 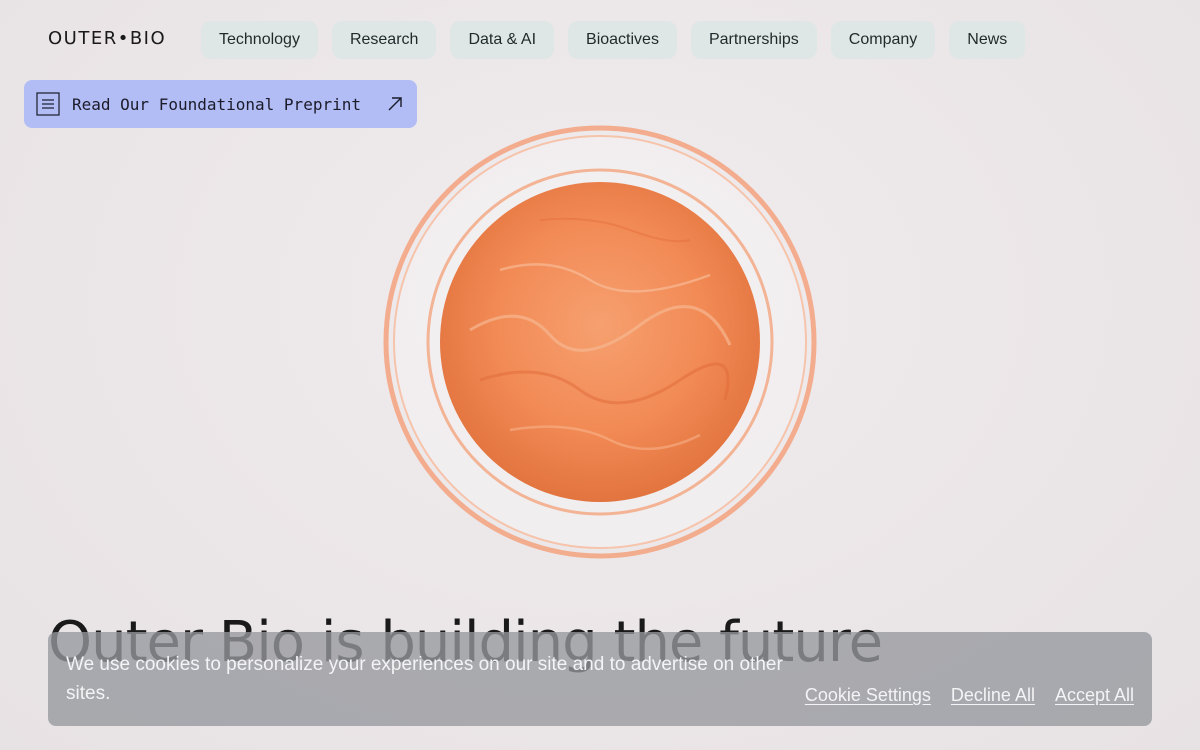 I want to click on nav-company: Company, so click(x=883, y=40).